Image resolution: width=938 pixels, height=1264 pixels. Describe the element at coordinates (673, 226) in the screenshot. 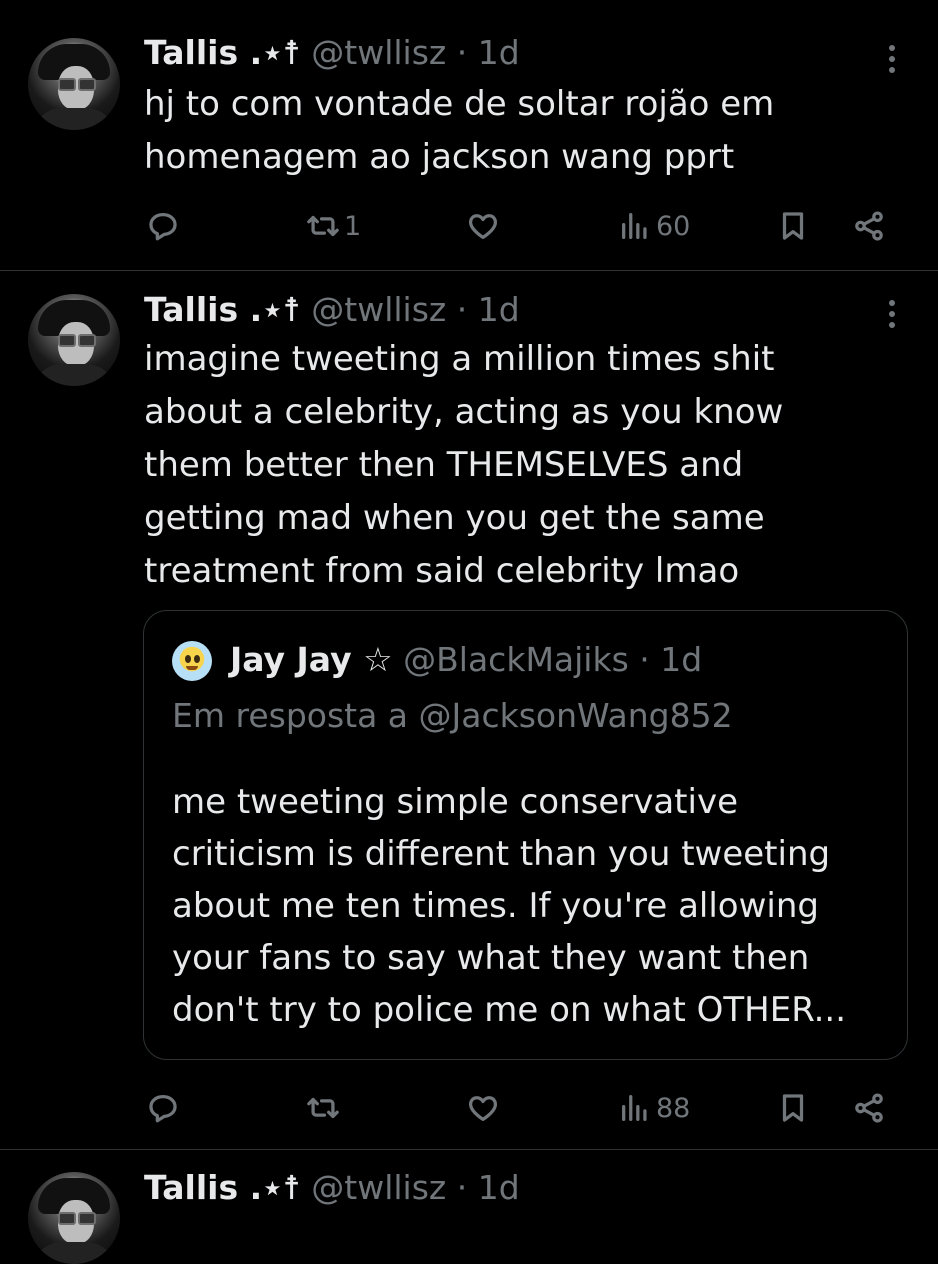

I see `views-count: 60` at that location.